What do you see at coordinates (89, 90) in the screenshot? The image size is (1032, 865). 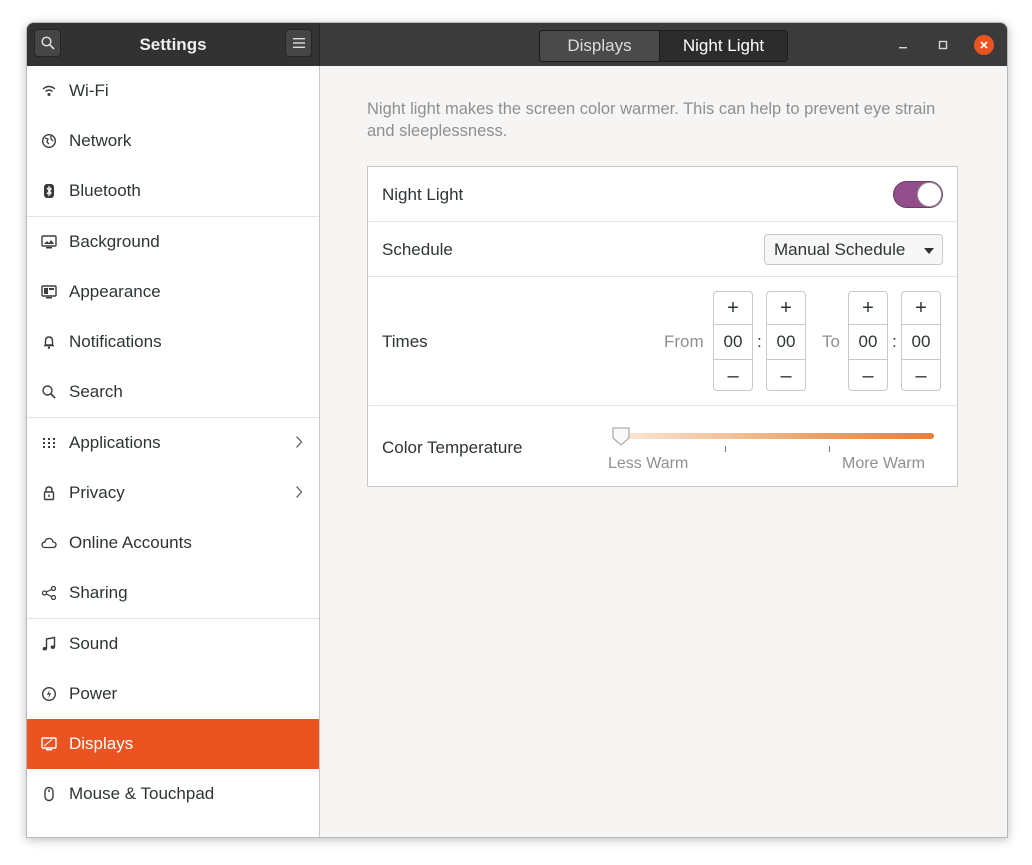 I see `sidebar-item-label: Wi-Fi` at bounding box center [89, 90].